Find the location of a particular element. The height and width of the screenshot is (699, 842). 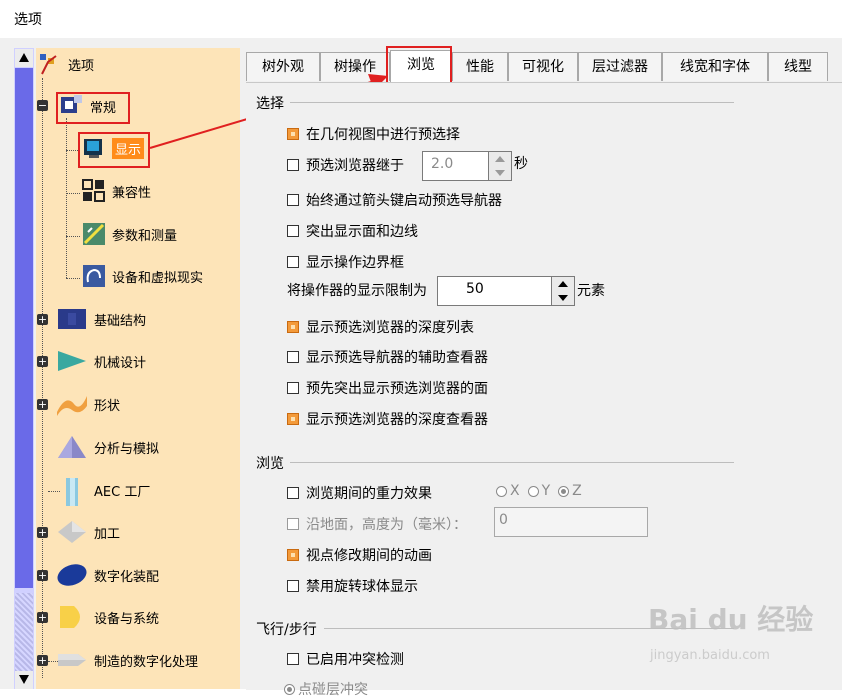

section-fly-walk-heading: 飞行/步行 is located at coordinates (286, 630).